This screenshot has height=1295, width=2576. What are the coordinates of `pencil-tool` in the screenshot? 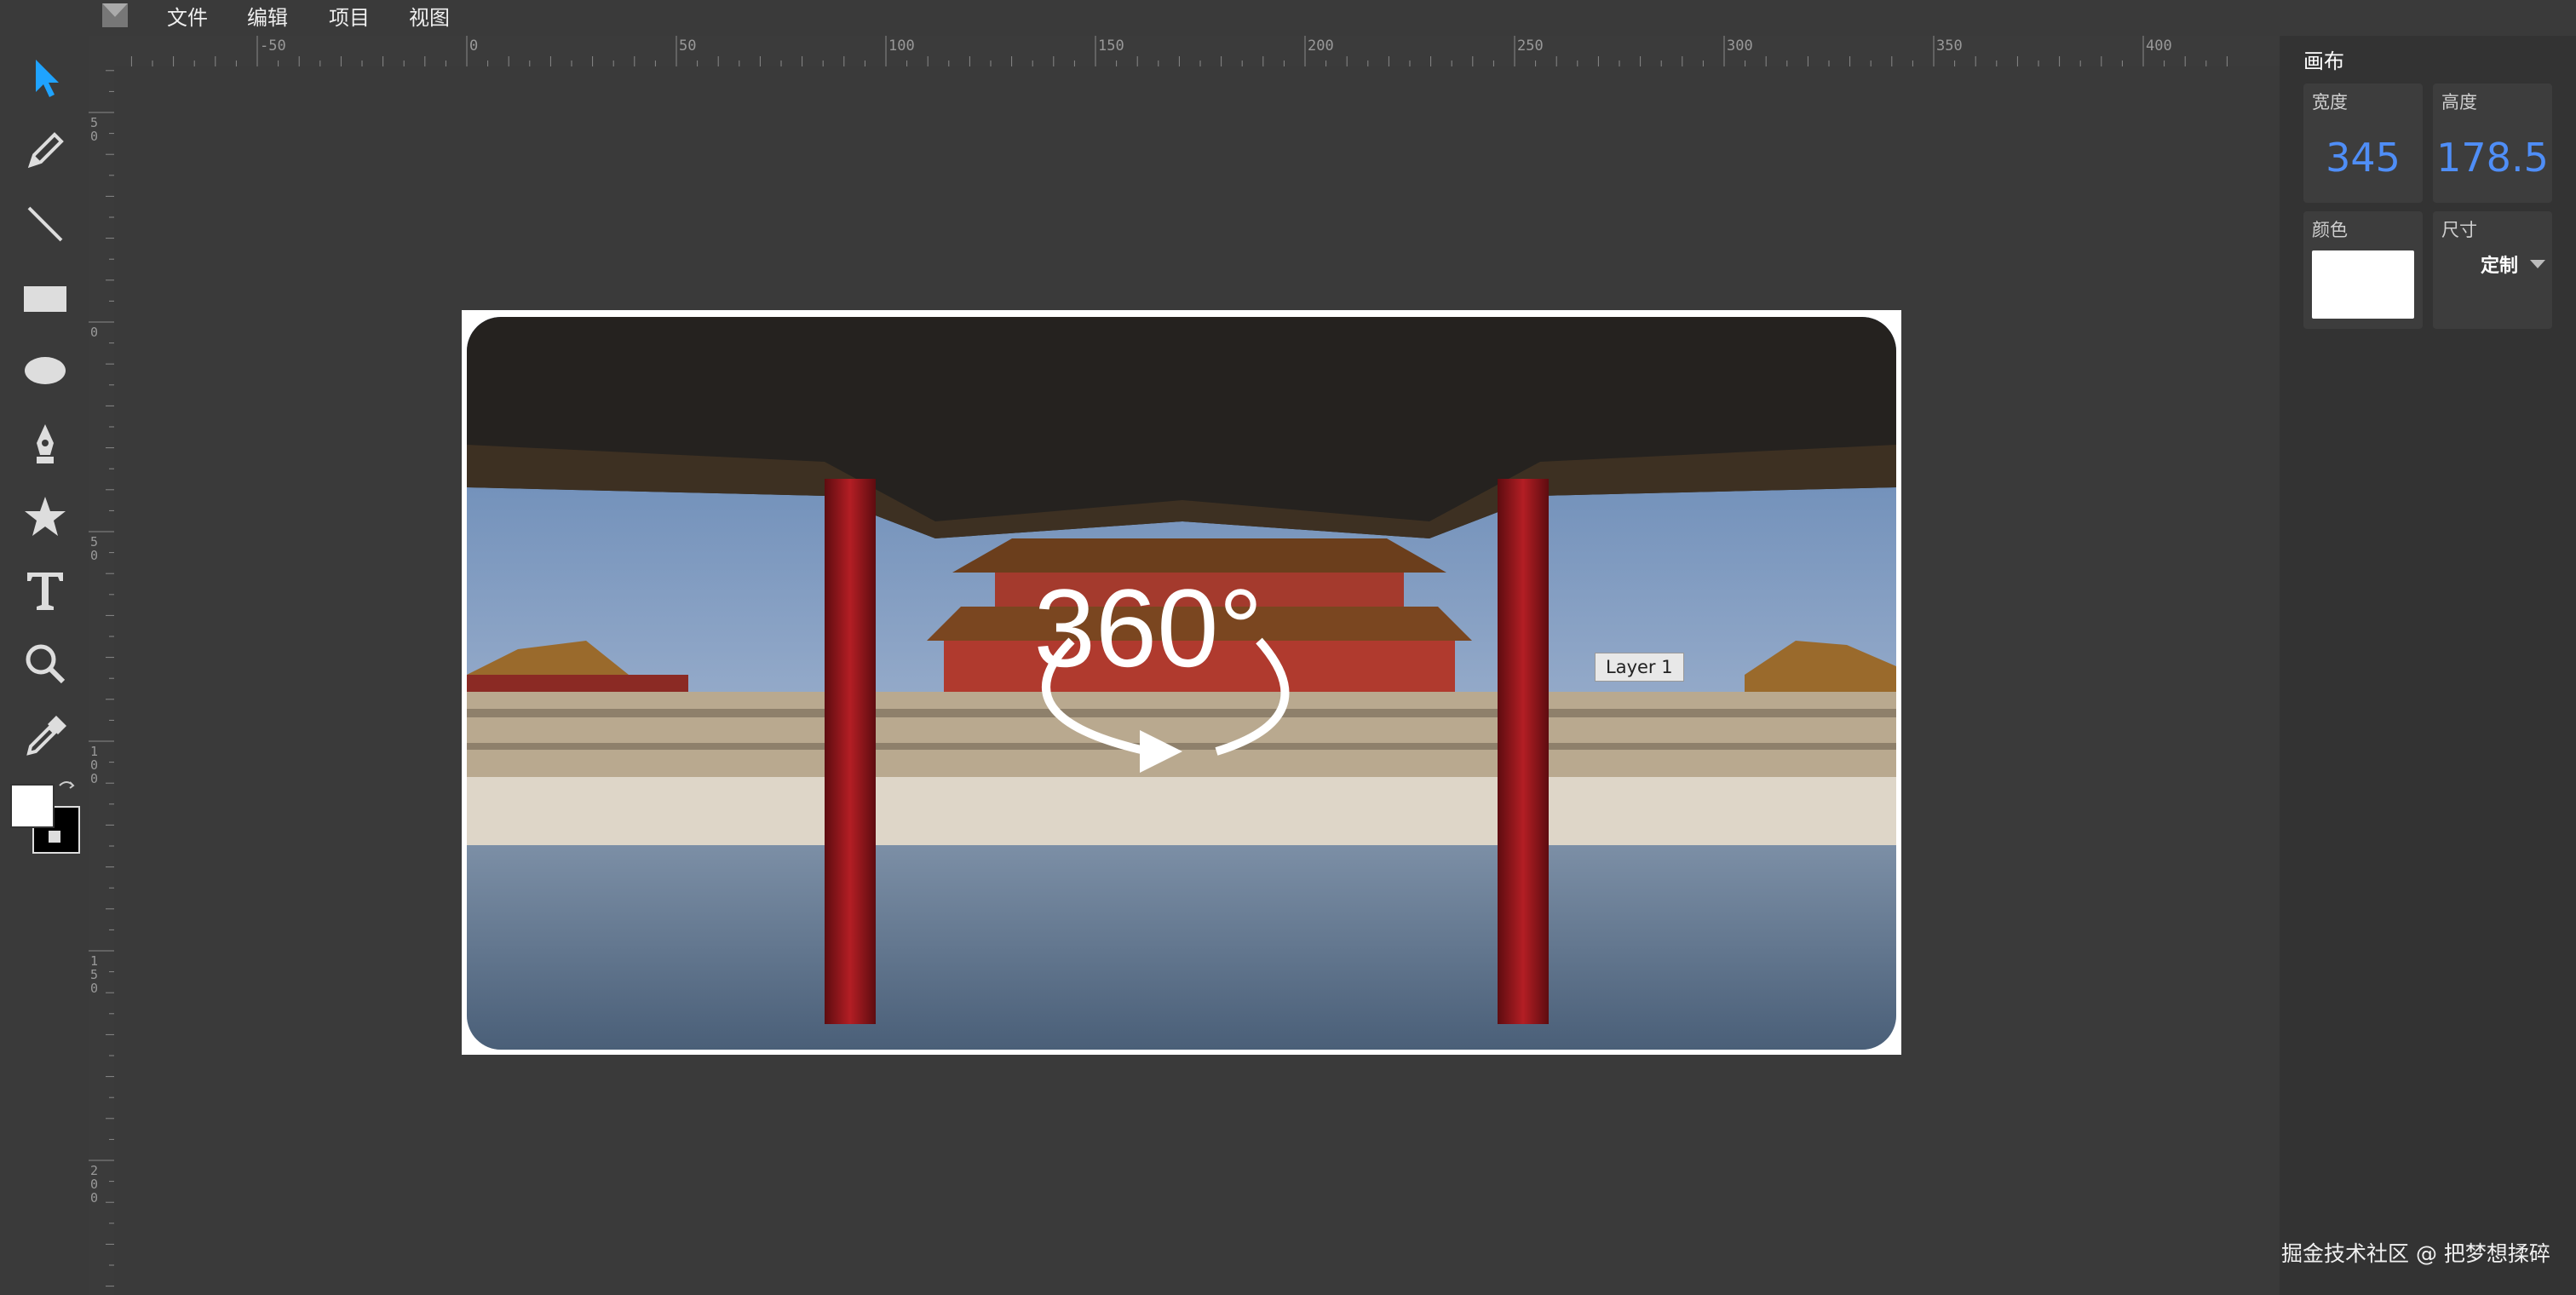 It's located at (46, 151).